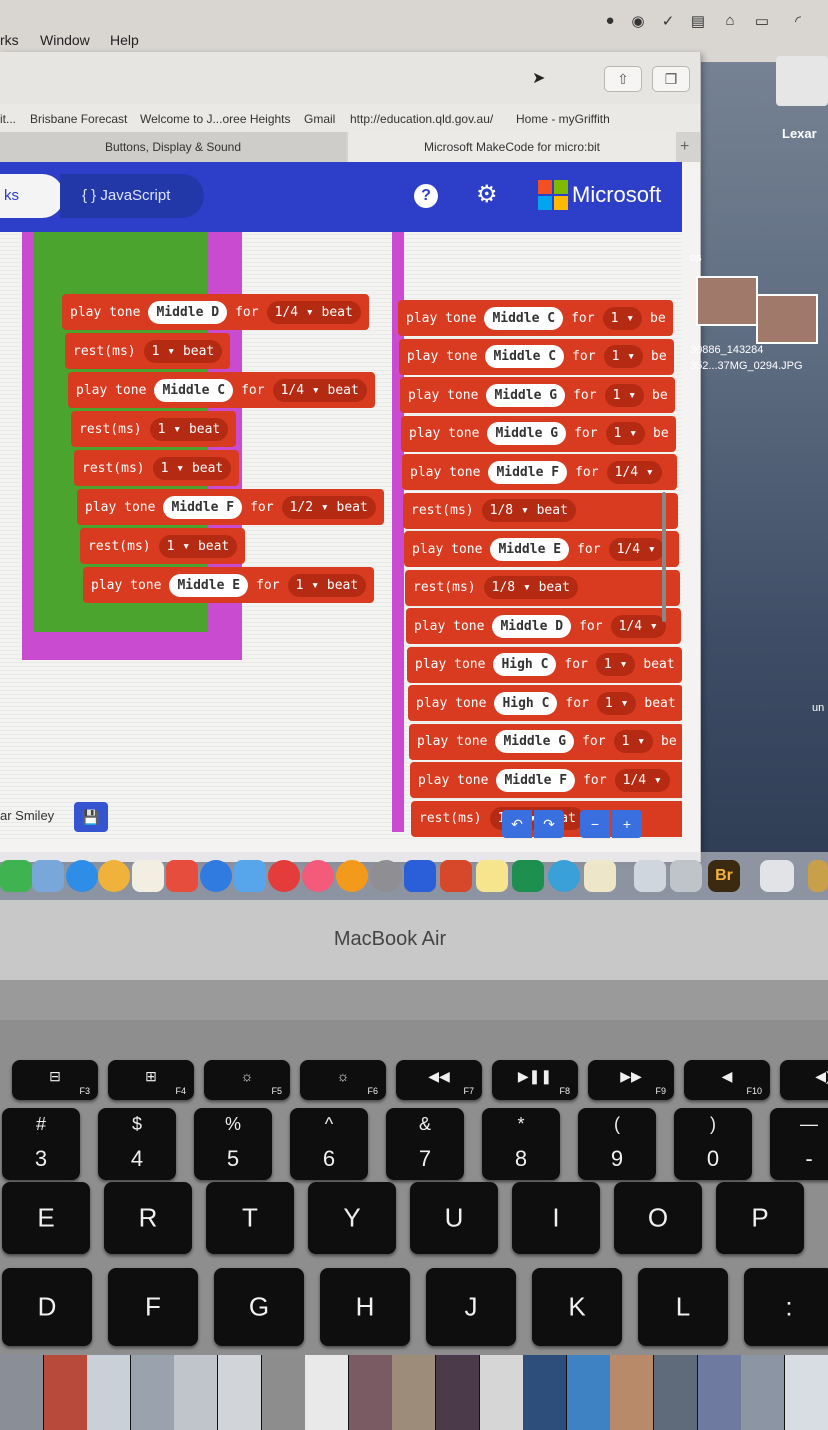 This screenshot has width=828, height=1430. I want to click on tab-buttons-display-sound: Buttons, Display & Sound, so click(173, 147).